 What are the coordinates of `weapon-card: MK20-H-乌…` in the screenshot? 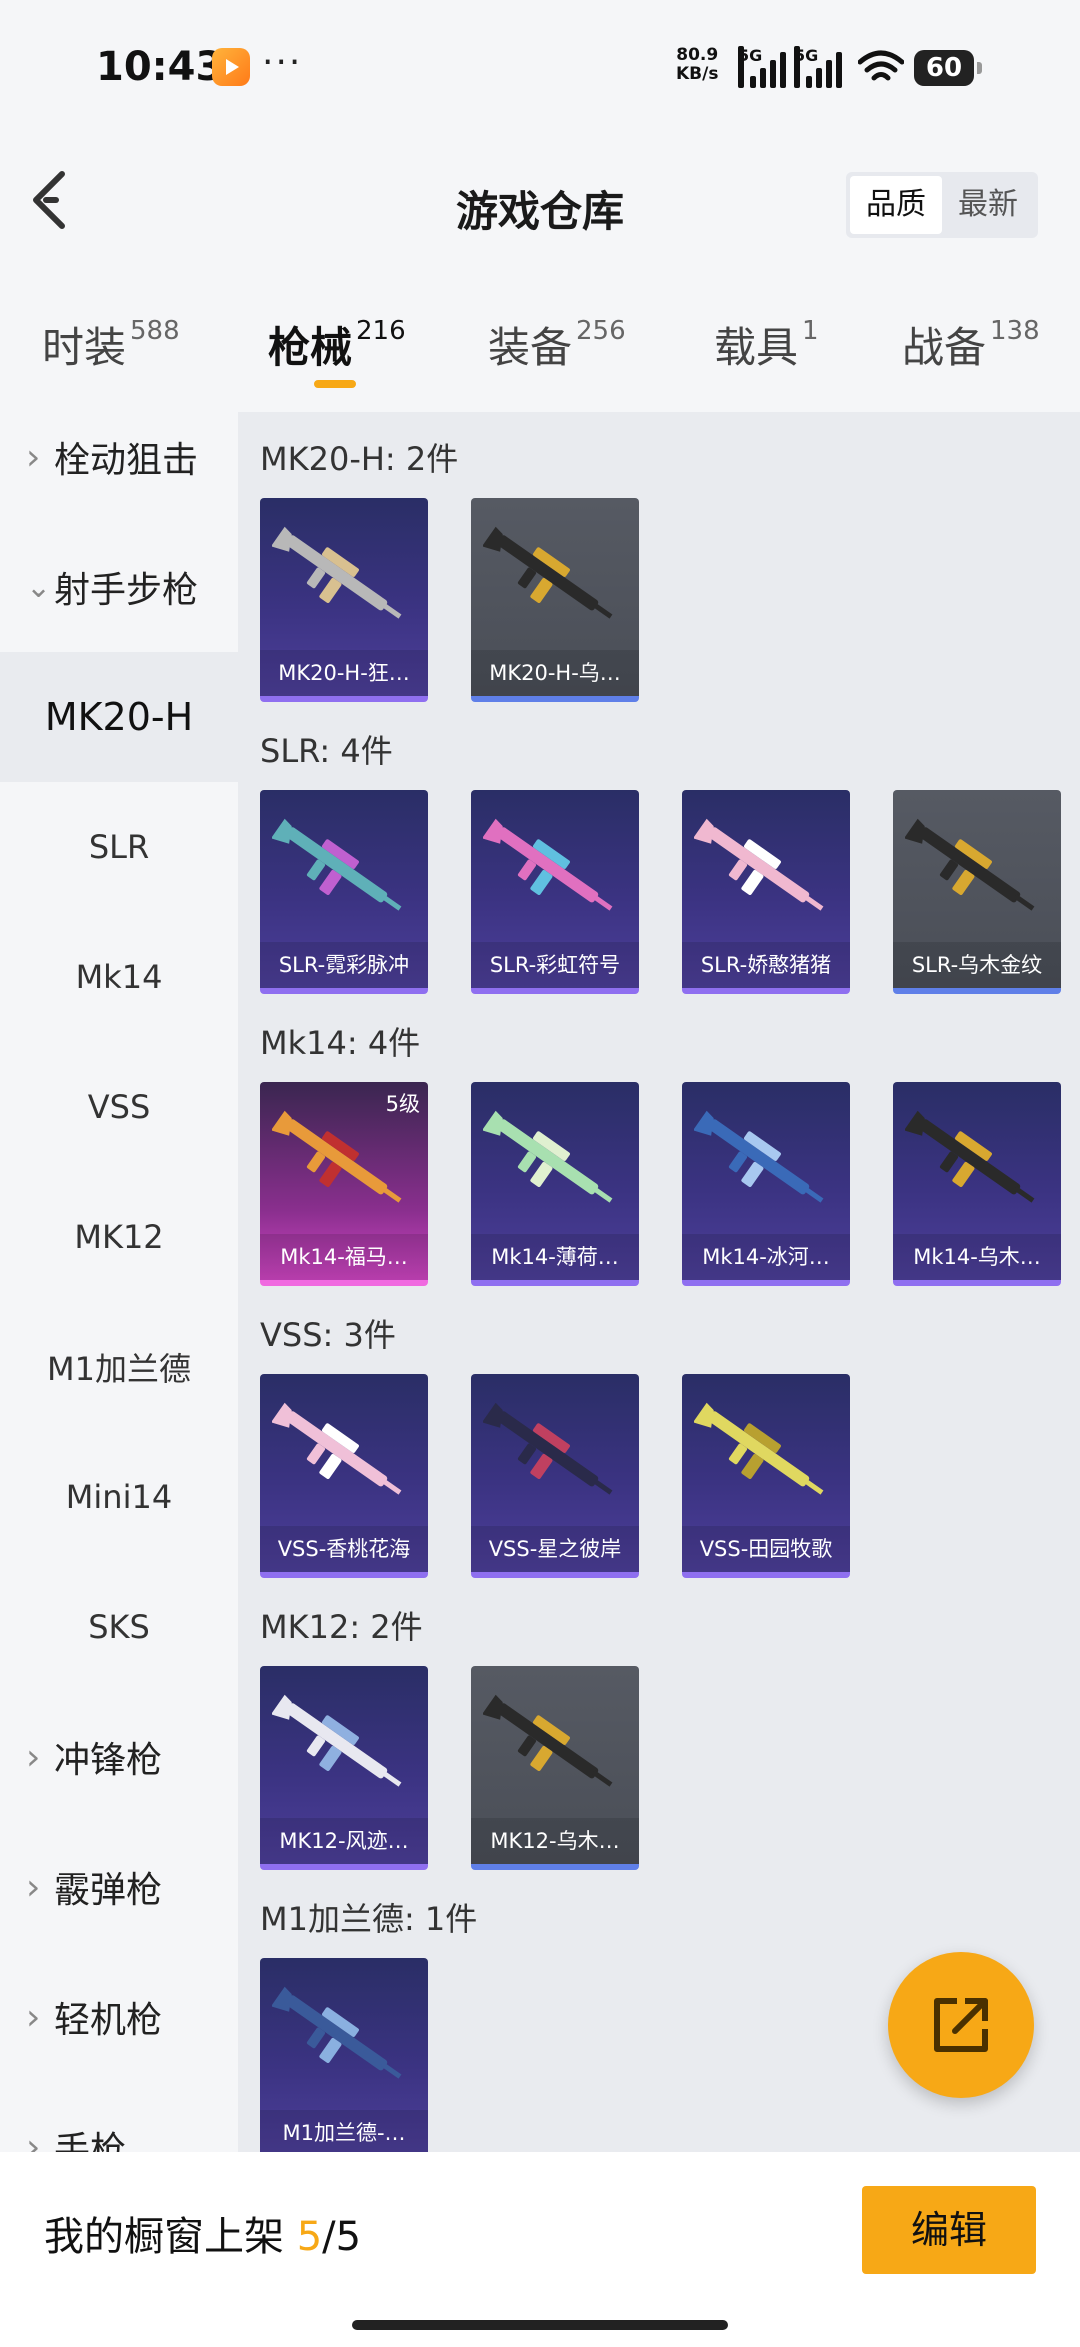 It's located at (555, 600).